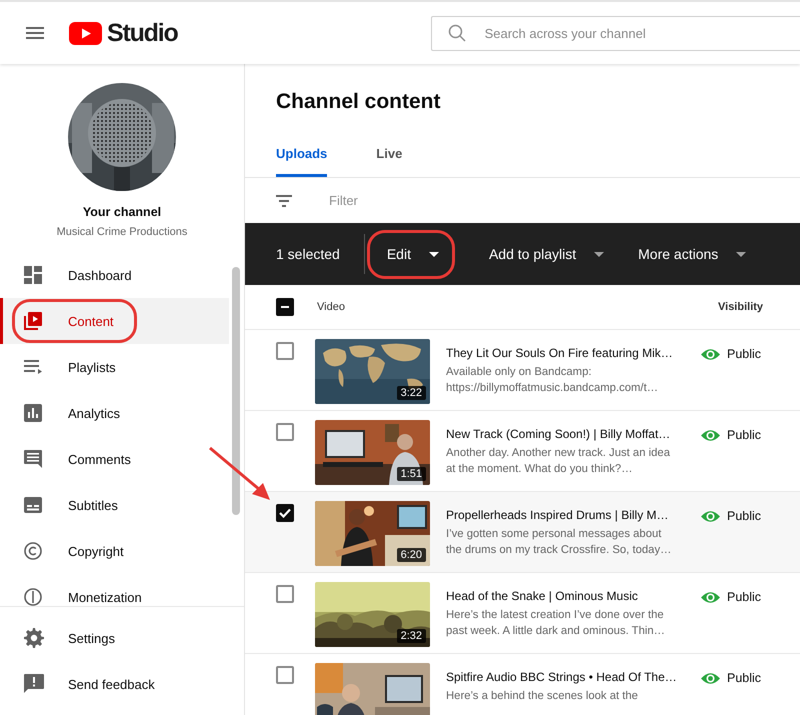  Describe the element at coordinates (546, 254) in the screenshot. I see `action-dropdown: Add to playlist` at that location.